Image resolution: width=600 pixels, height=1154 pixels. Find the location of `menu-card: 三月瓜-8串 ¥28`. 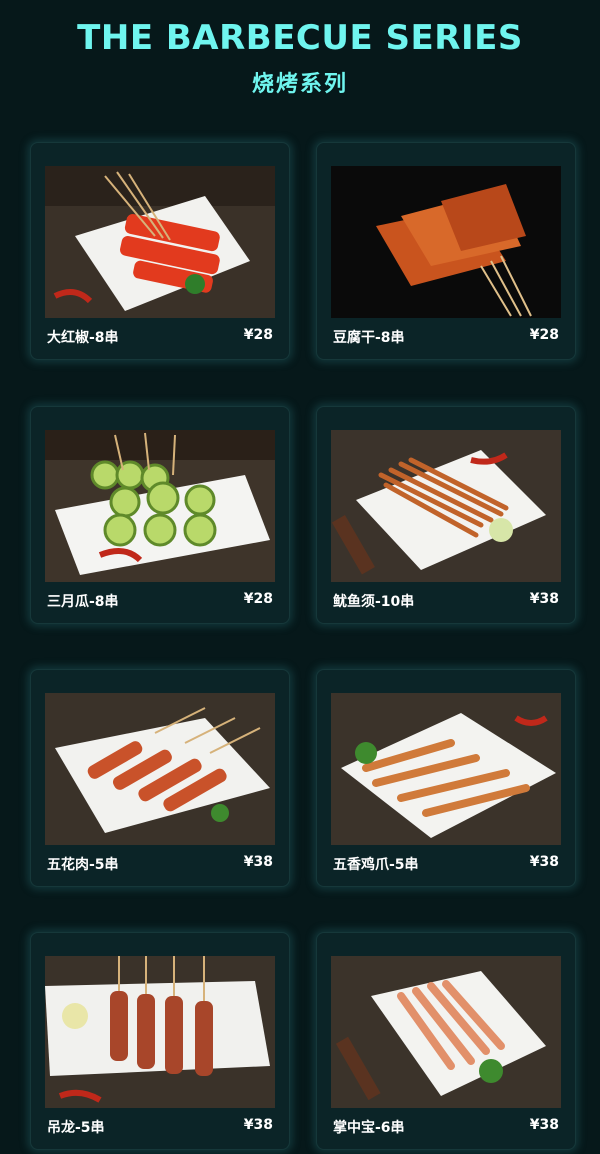

menu-card: 三月瓜-8串 ¥28 is located at coordinates (160, 515).